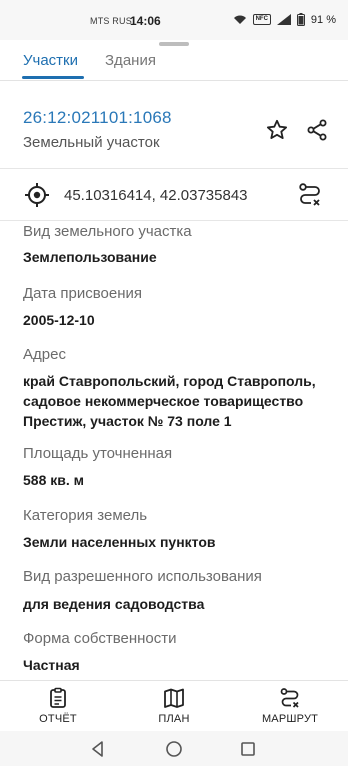 The height and width of the screenshot is (766, 348). Describe the element at coordinates (261, 19) in the screenshot. I see `nfc-icon: NFC` at that location.